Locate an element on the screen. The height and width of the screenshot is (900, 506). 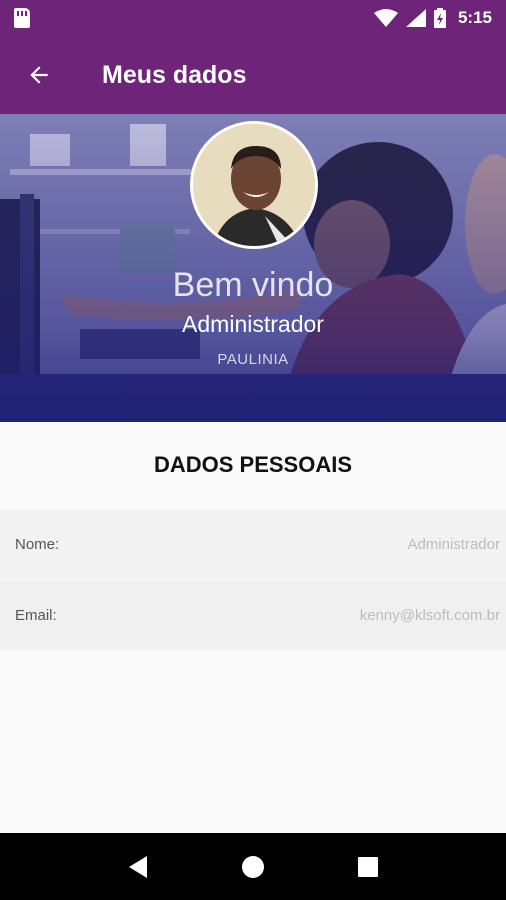
home-circle-icon is located at coordinates (252, 866).